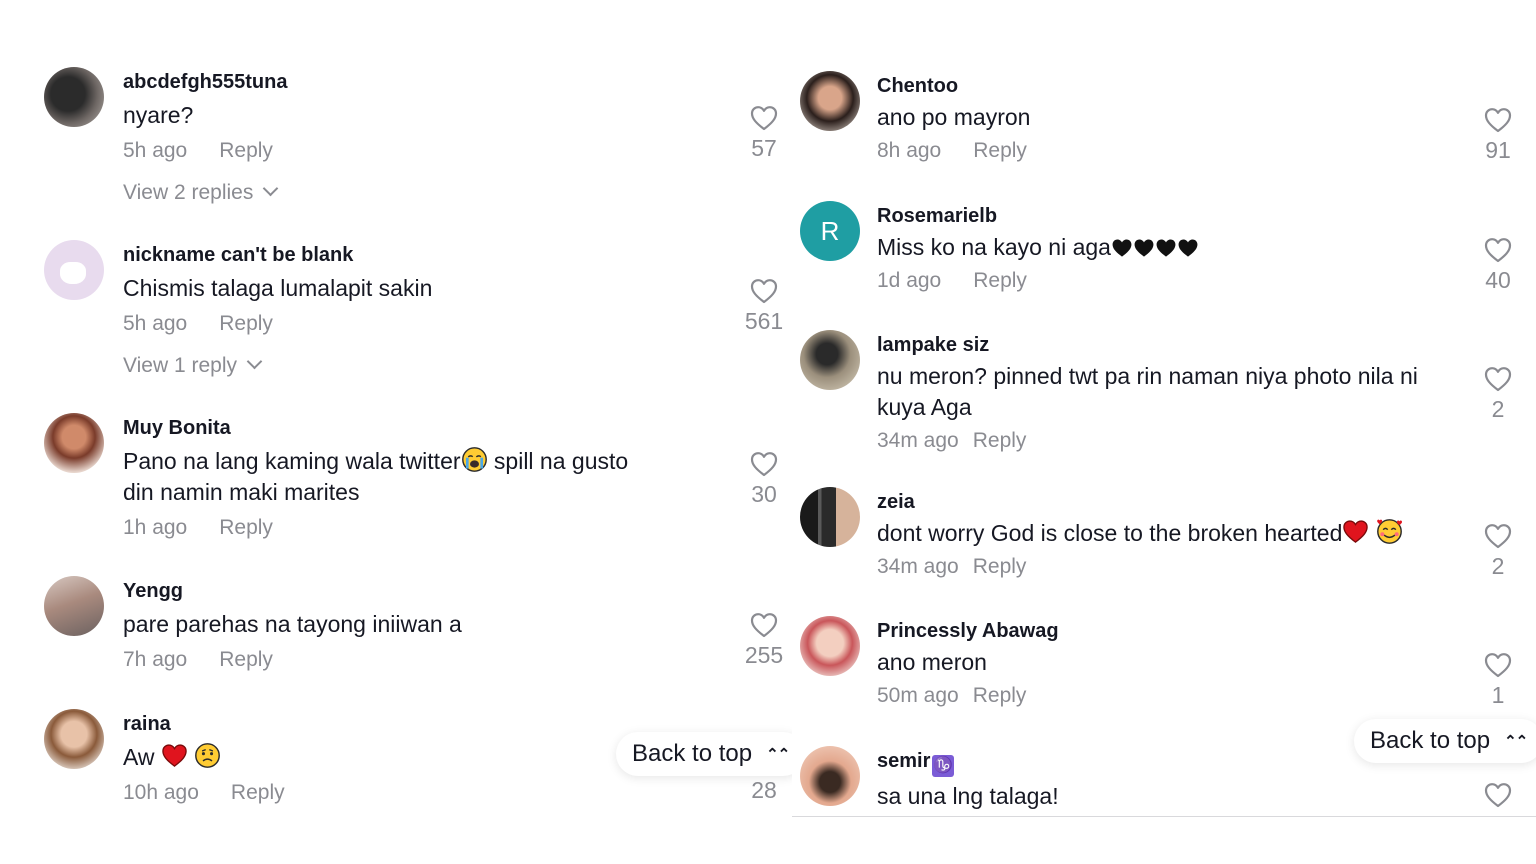 The image size is (1536, 864). What do you see at coordinates (277, 255) in the screenshot?
I see `comment-username: nickname can't be blank` at bounding box center [277, 255].